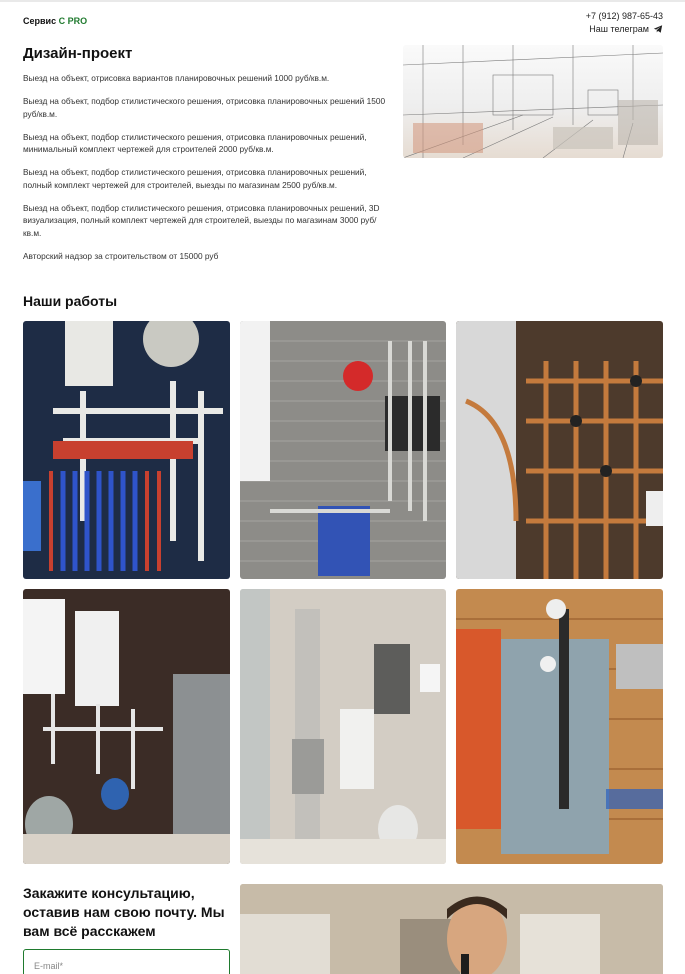 The height and width of the screenshot is (974, 685). Describe the element at coordinates (533, 101) in the screenshot. I see `interior-sketch-image` at that location.